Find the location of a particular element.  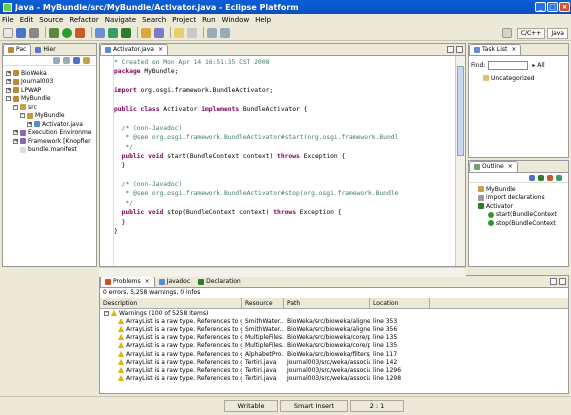

tab-declaration: Declaration is located at coordinates (219, 281).